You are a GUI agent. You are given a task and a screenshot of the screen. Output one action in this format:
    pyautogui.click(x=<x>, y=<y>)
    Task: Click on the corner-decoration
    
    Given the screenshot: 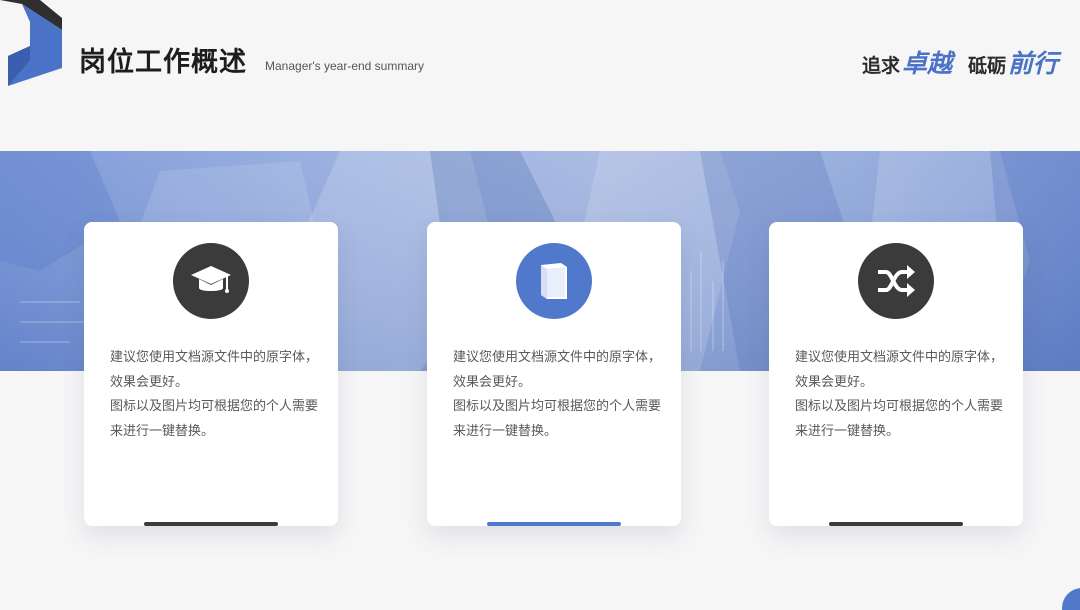 What is the action you would take?
    pyautogui.click(x=1071, y=599)
    